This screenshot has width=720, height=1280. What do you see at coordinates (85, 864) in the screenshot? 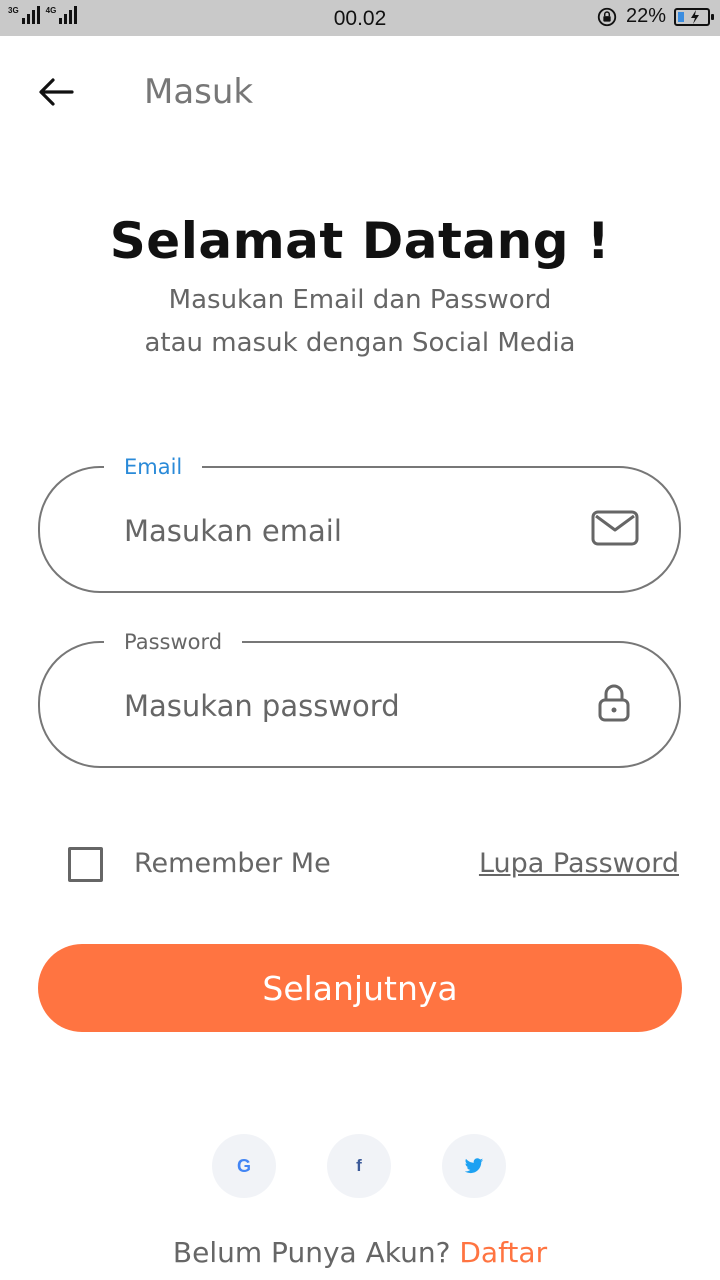
I see `remember-me-checkbox` at bounding box center [85, 864].